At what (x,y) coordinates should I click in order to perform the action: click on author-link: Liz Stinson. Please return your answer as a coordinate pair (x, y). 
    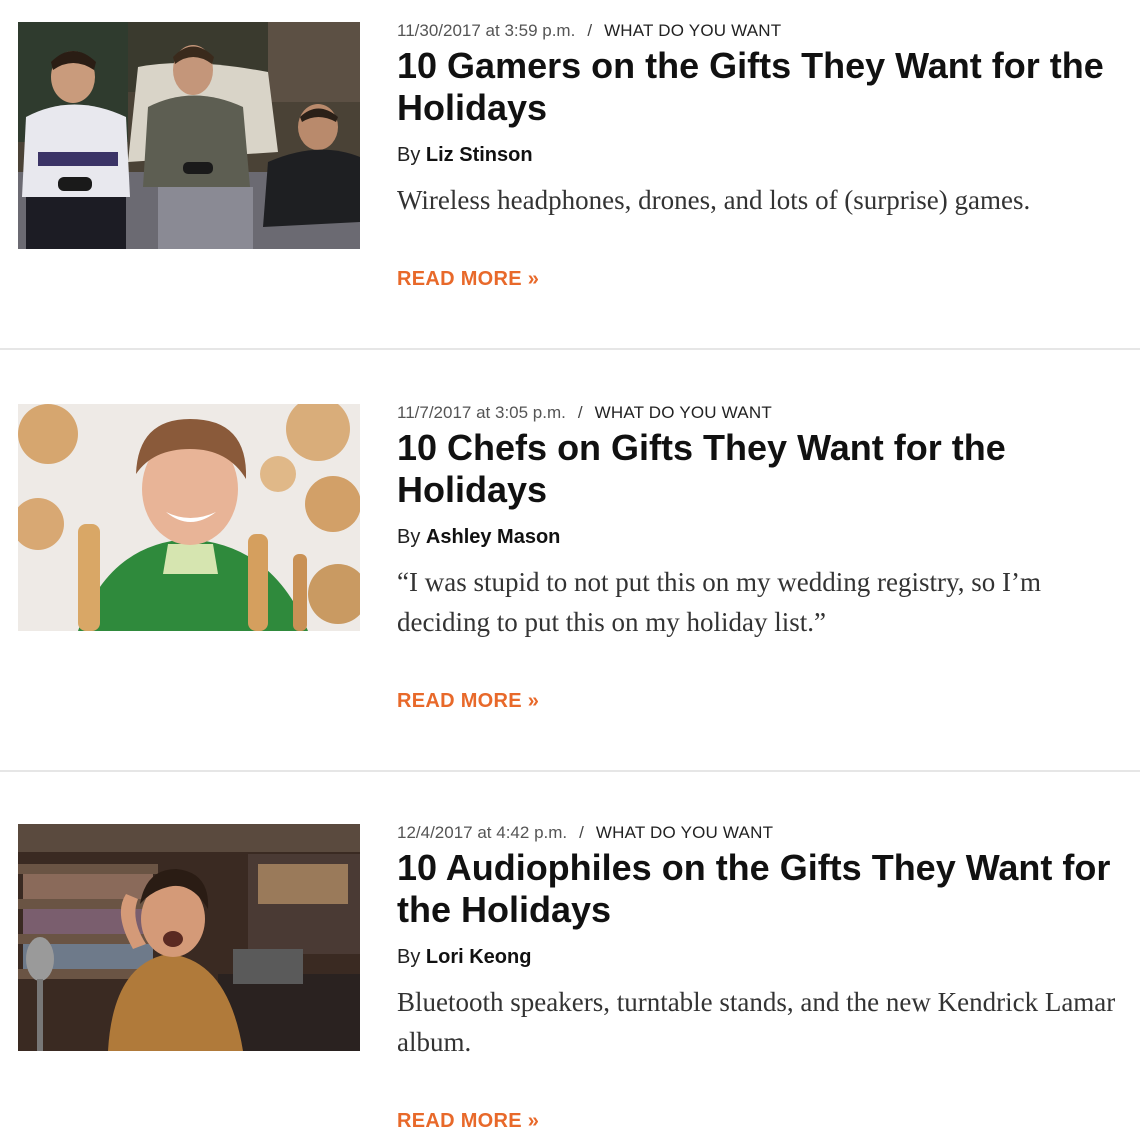
    Looking at the image, I should click on (479, 155).